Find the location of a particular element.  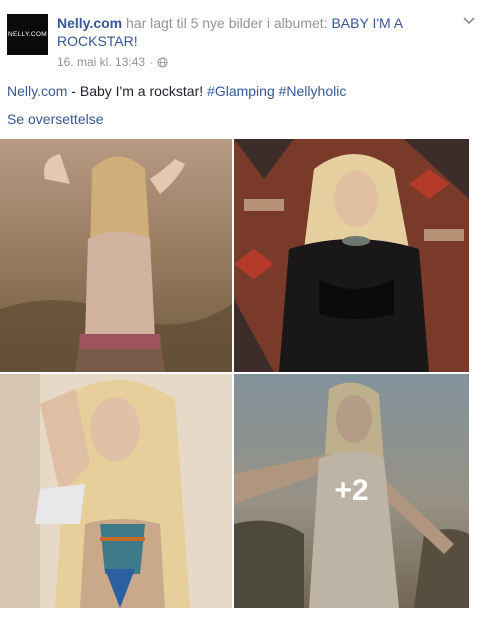

avatar-logo-text: NELLY.COM is located at coordinates (27, 34).